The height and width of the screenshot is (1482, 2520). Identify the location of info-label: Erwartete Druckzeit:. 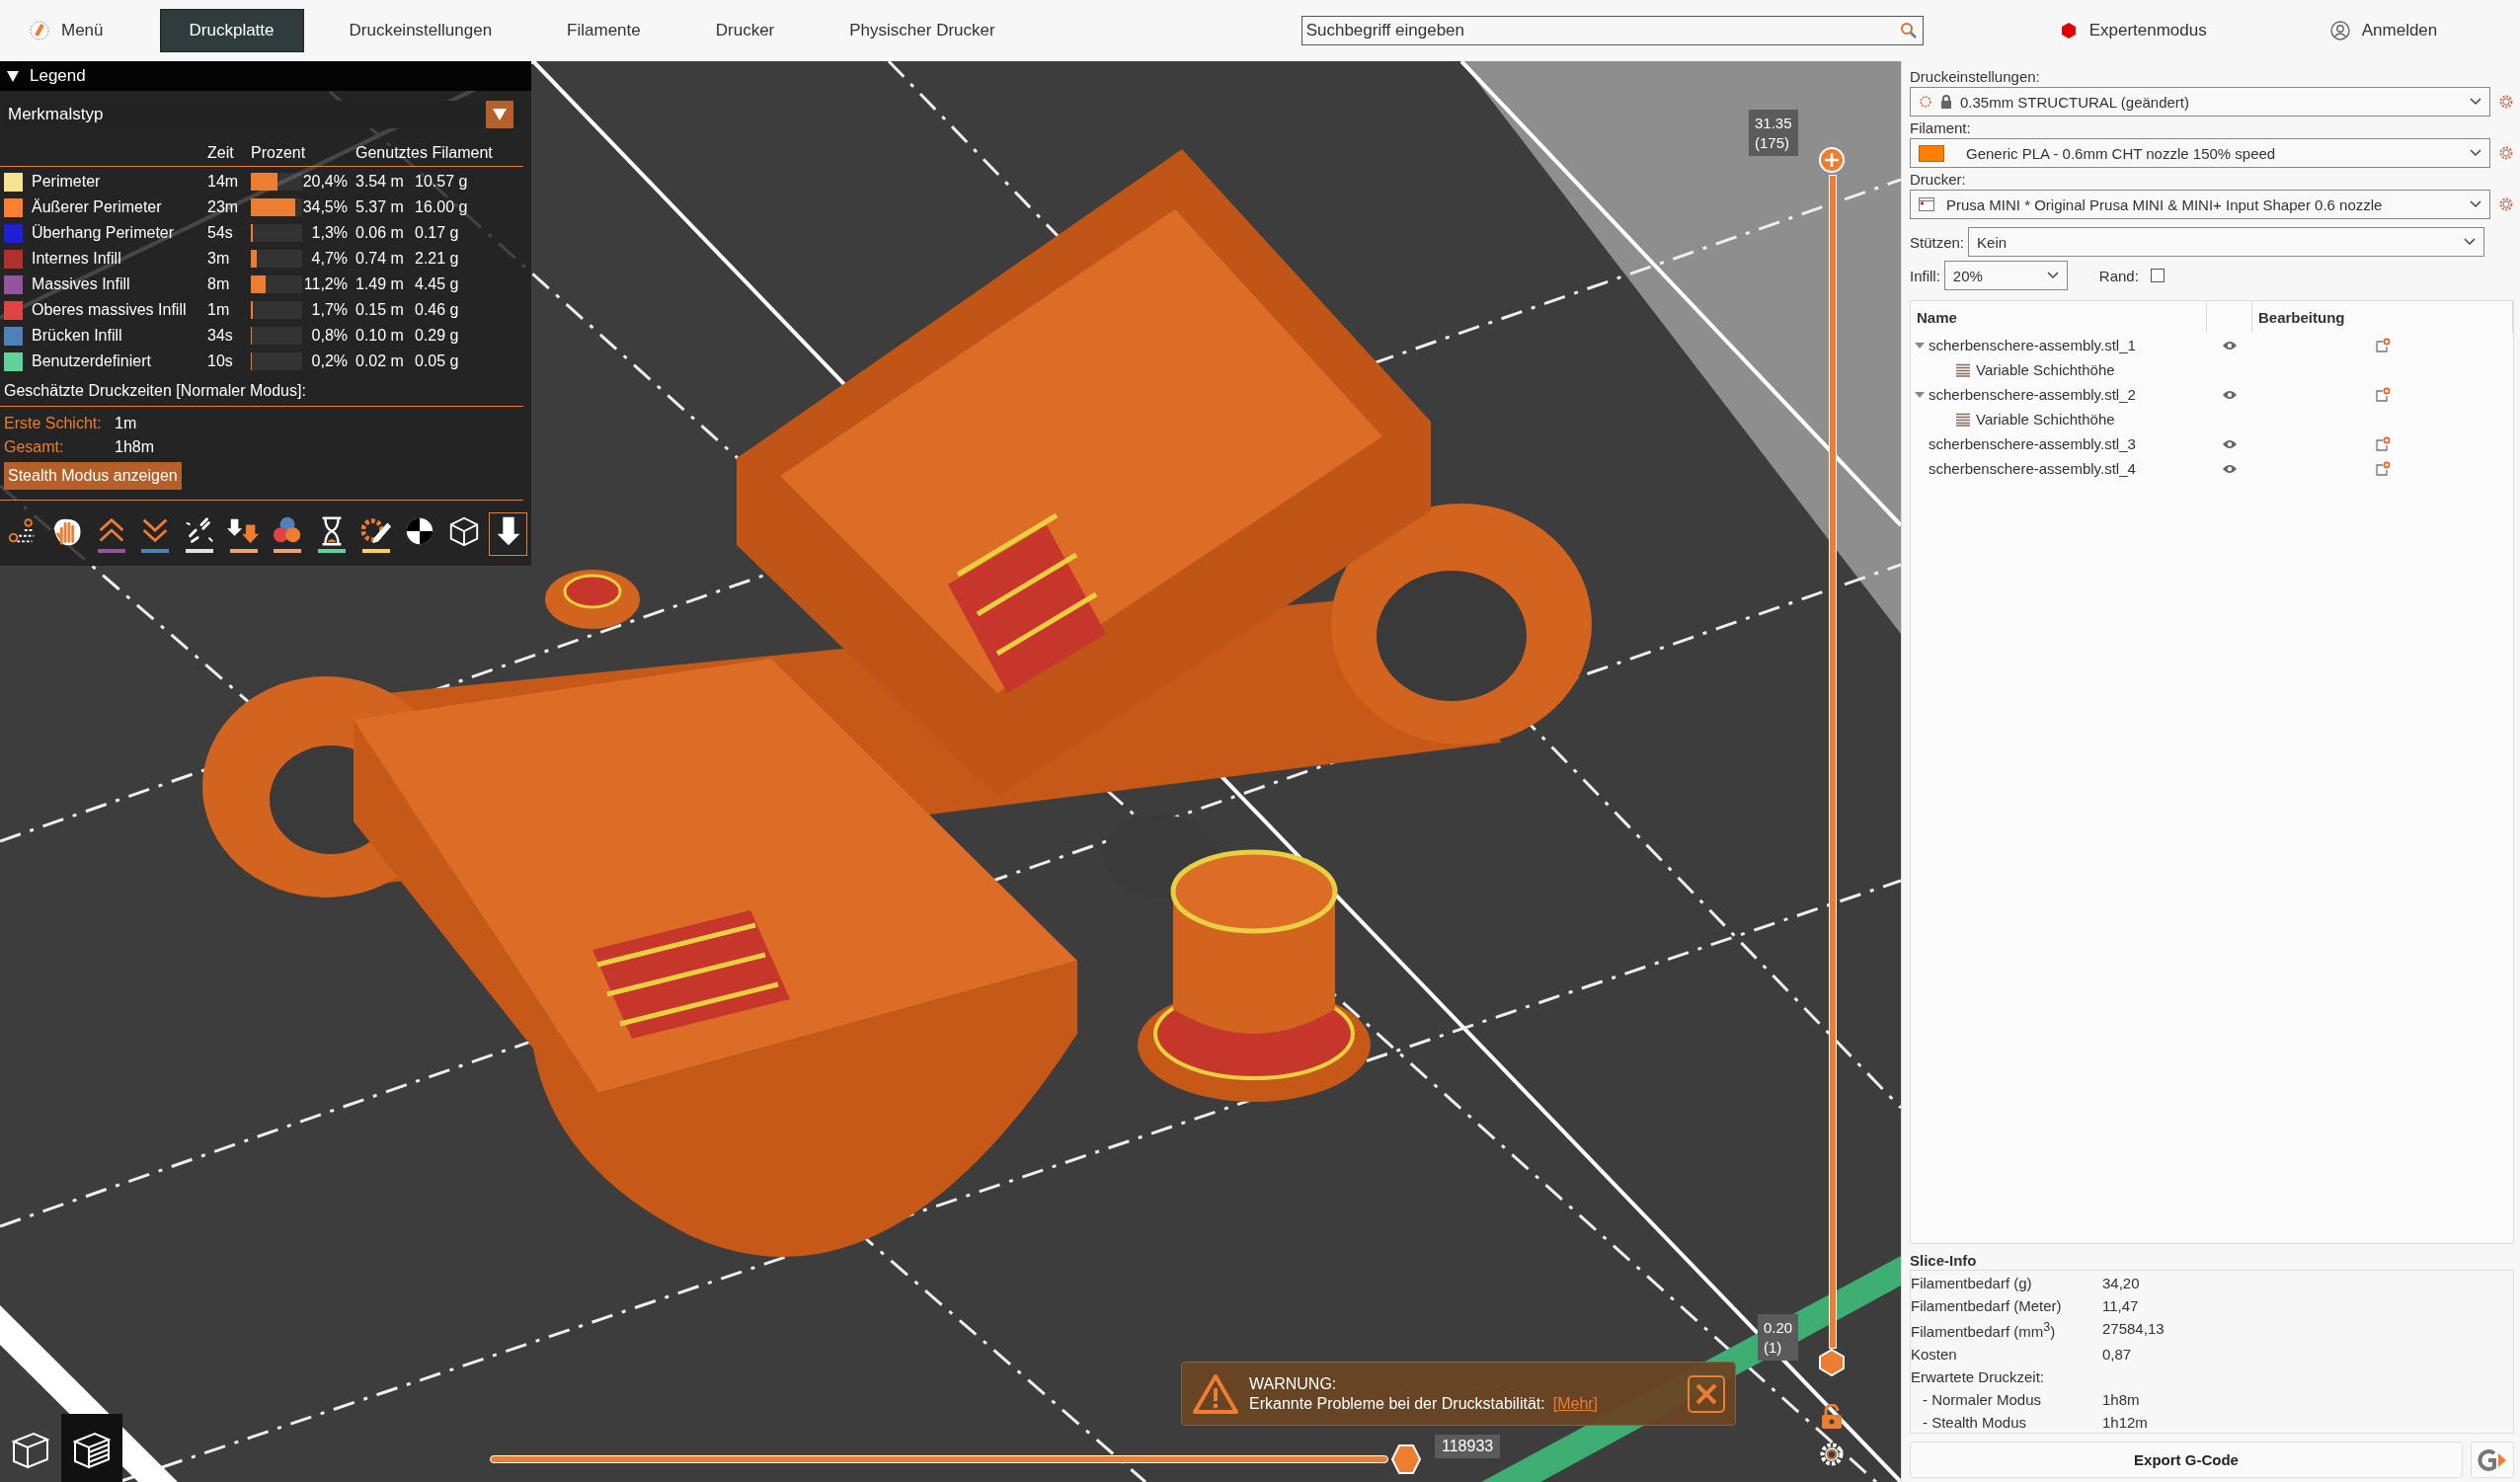
(1978, 1376).